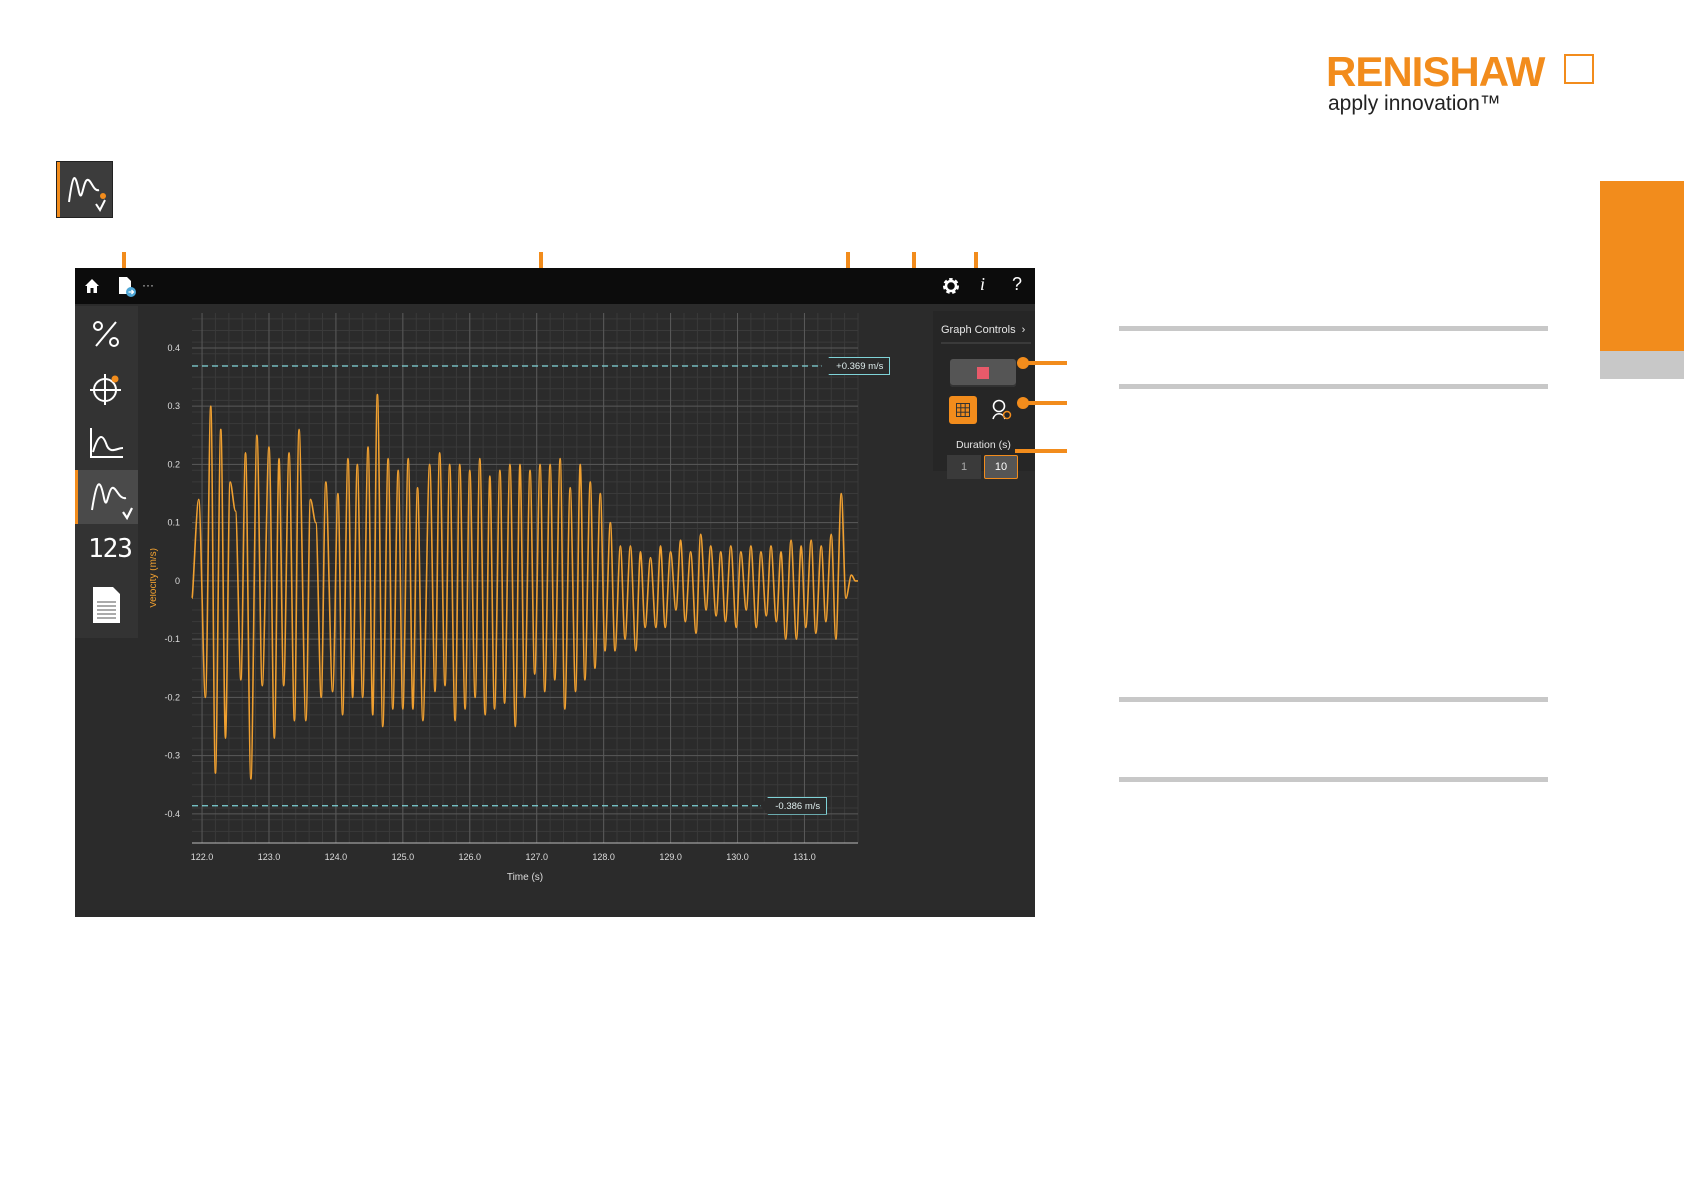  Describe the element at coordinates (269, 857) in the screenshot. I see `x-tick-label: 123.0` at that location.